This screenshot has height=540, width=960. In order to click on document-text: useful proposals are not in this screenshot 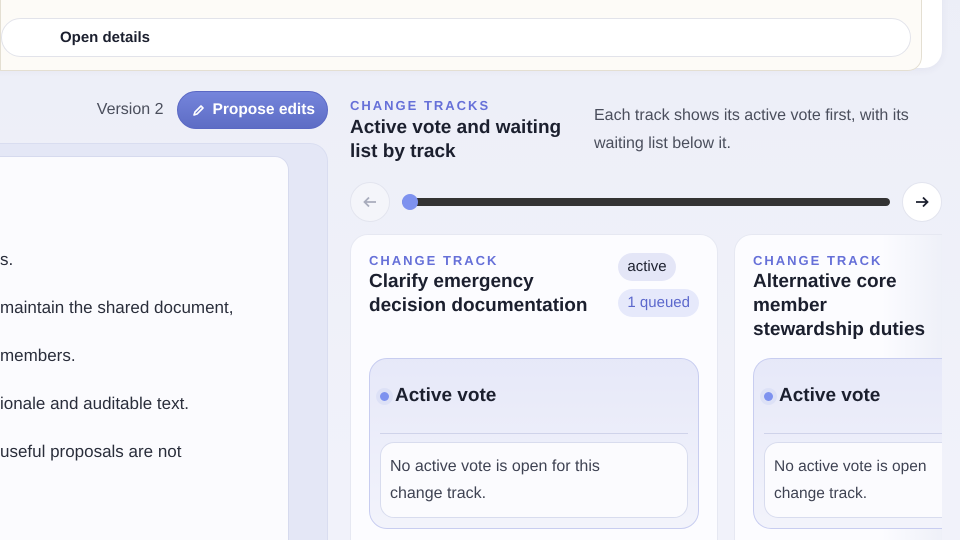, I will do `click(91, 452)`.